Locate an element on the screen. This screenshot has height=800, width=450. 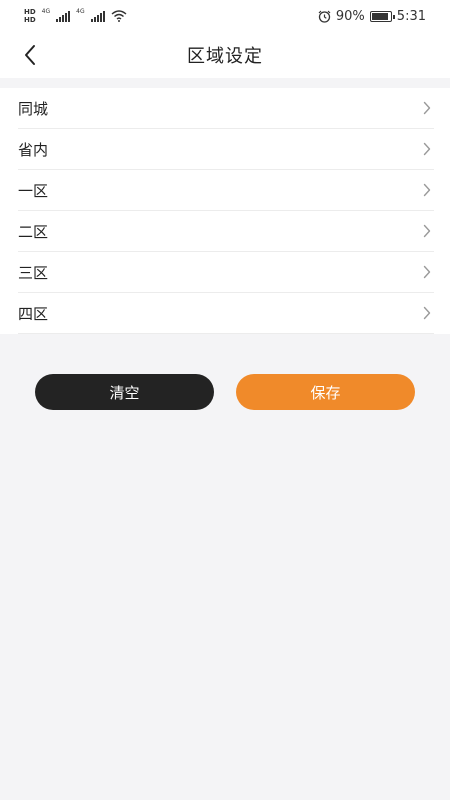
wifi-icon is located at coordinates (119, 16).